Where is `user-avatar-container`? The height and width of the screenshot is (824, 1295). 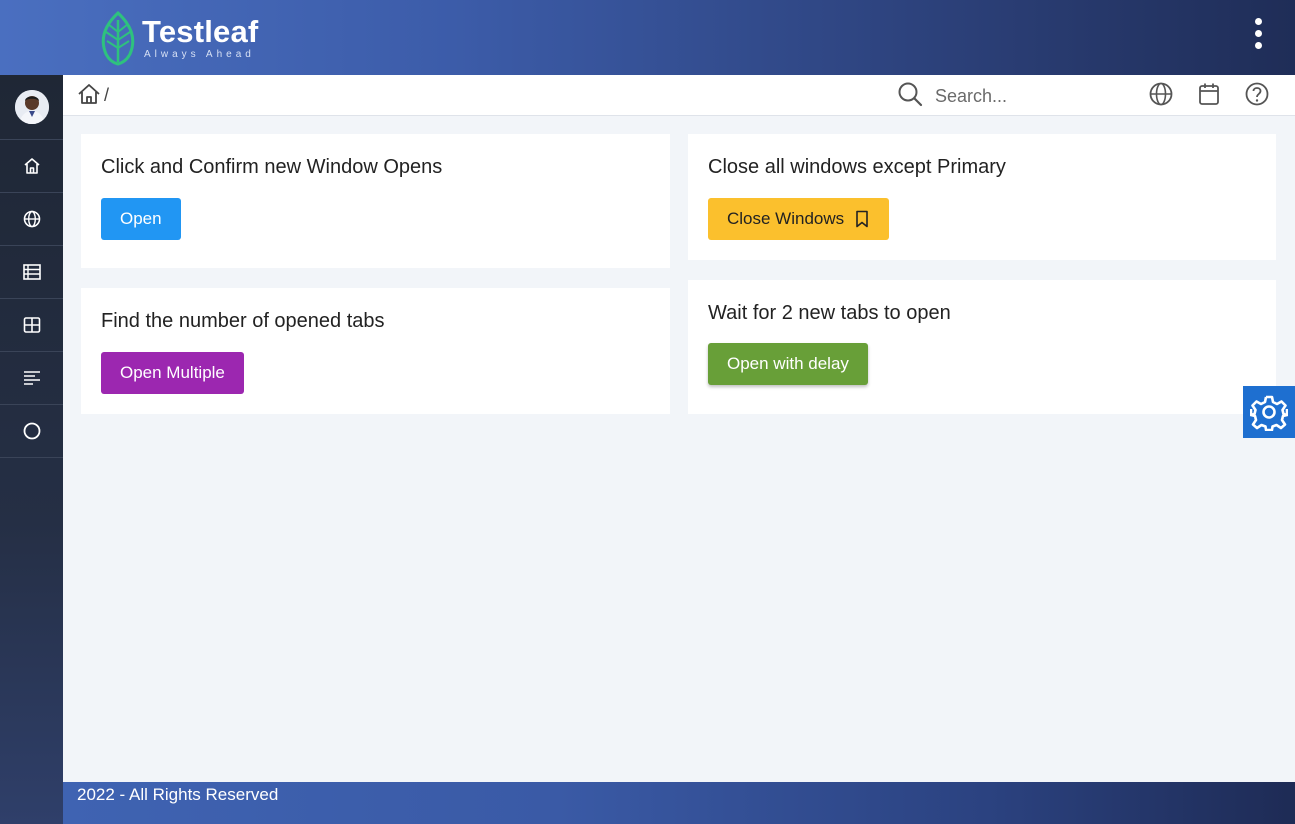 user-avatar-container is located at coordinates (31, 107).